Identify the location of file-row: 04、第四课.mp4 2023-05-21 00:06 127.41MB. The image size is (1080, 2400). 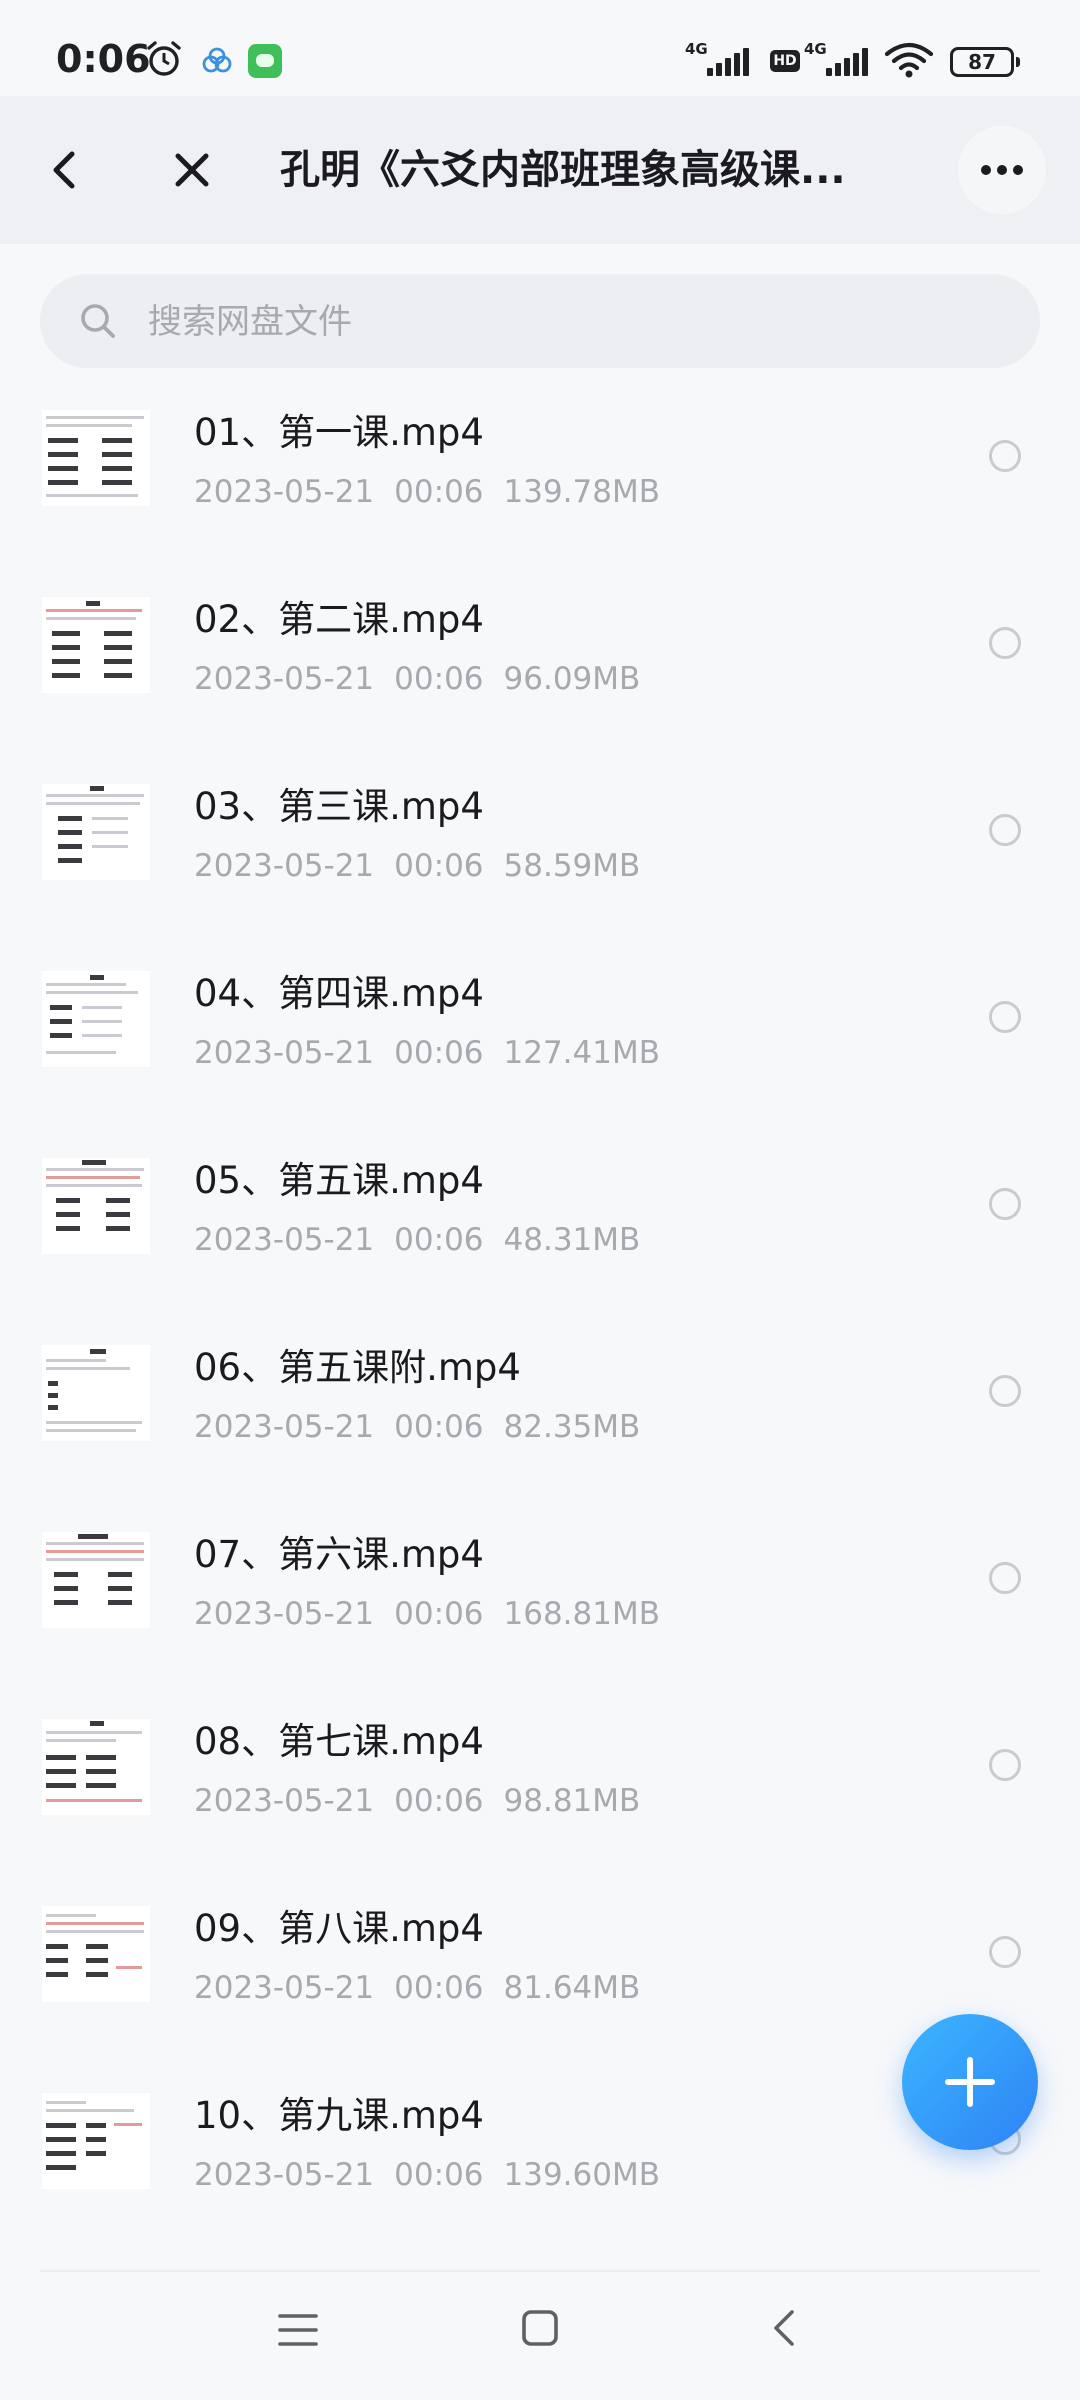
(540, 1044).